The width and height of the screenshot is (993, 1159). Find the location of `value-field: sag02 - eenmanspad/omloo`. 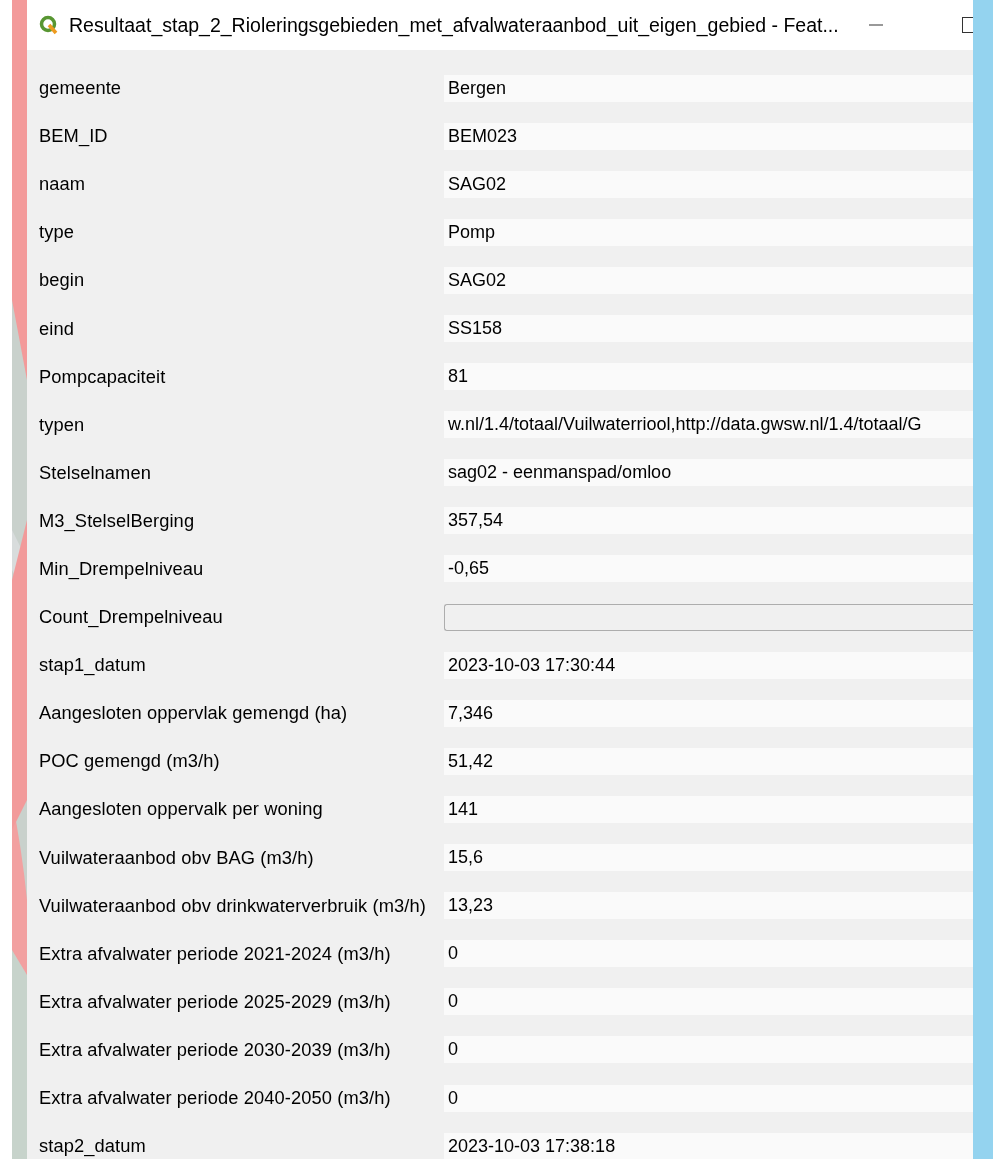

value-field: sag02 - eenmanspad/omloo is located at coordinates (708, 473).